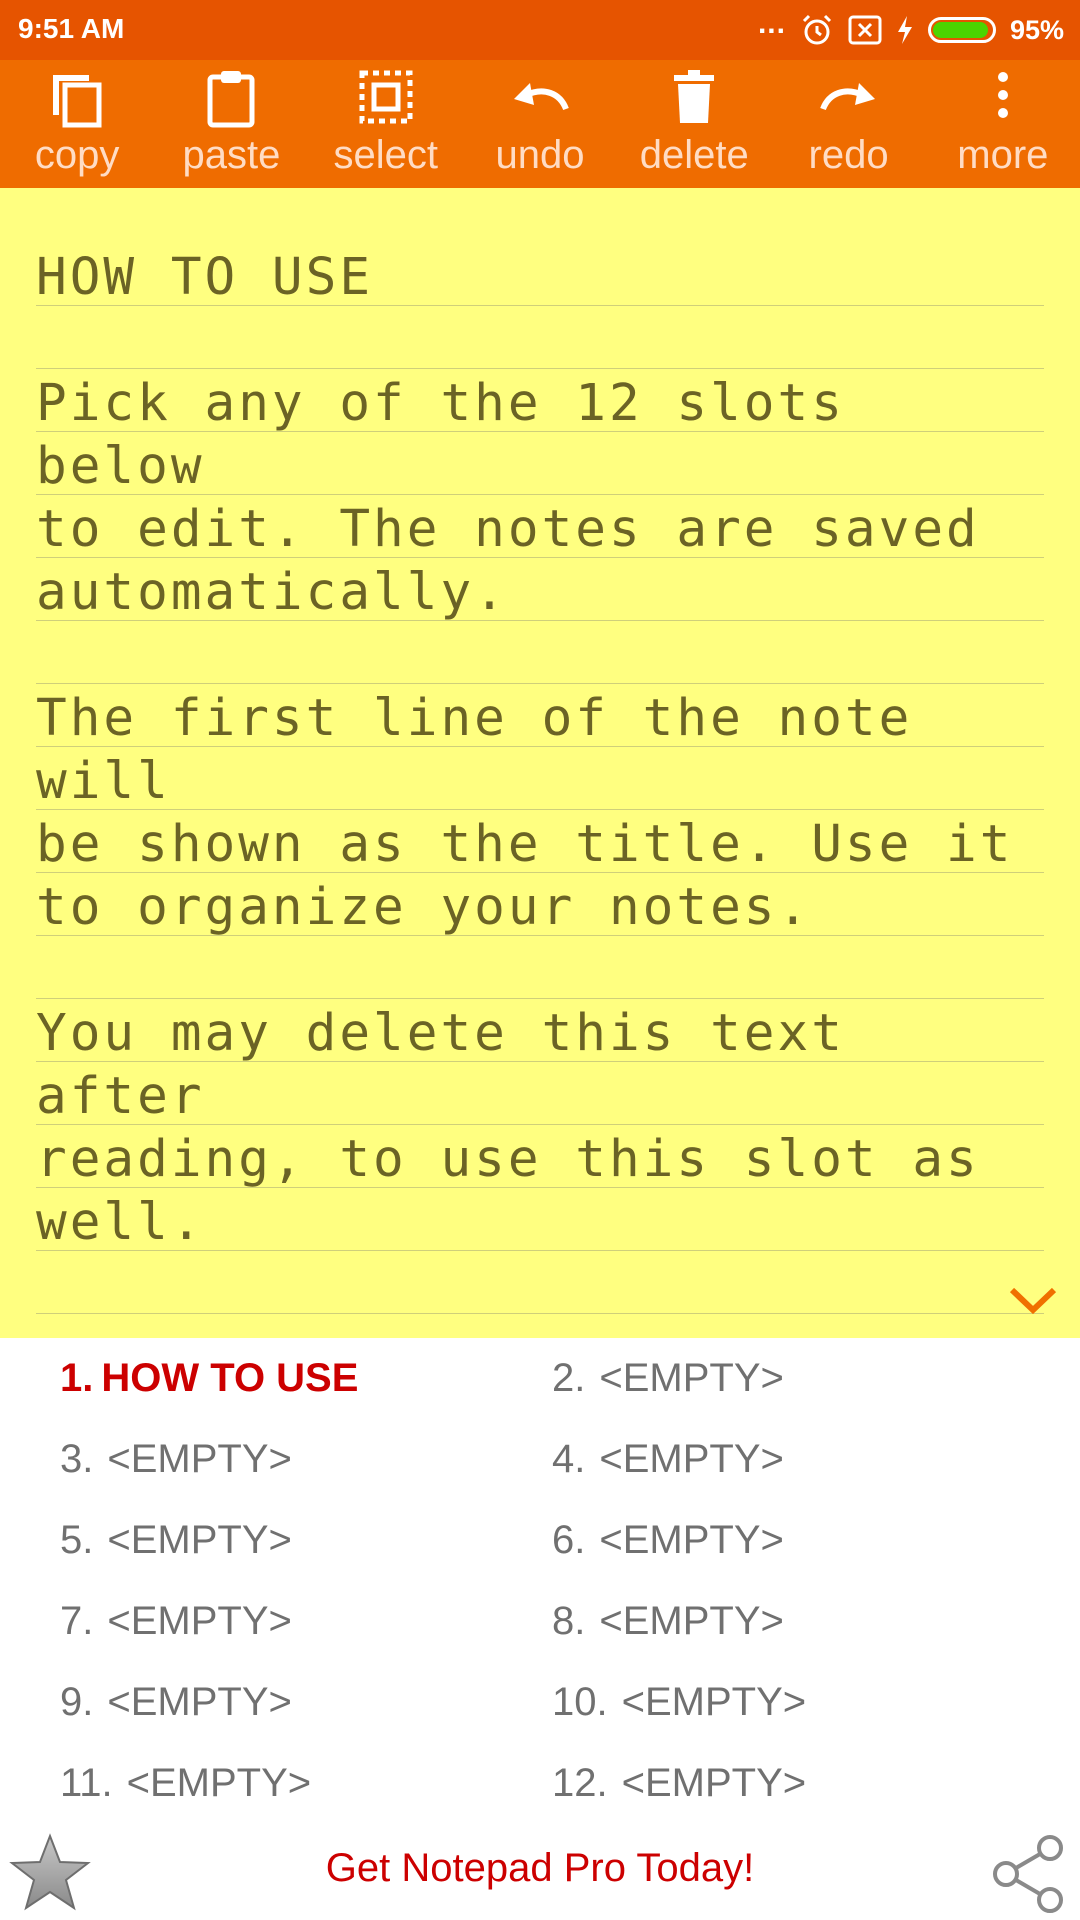  I want to click on copy-button: copy, so click(77, 124).